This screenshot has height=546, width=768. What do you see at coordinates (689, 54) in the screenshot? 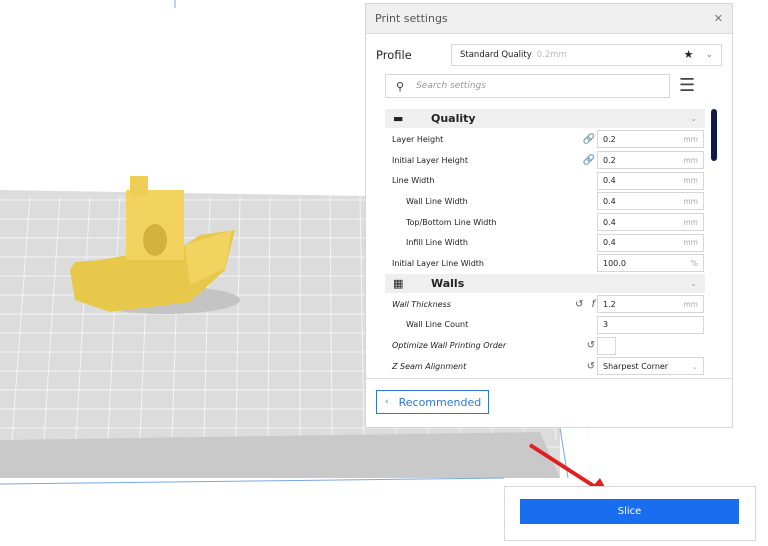
I see `star-icon: ★` at bounding box center [689, 54].